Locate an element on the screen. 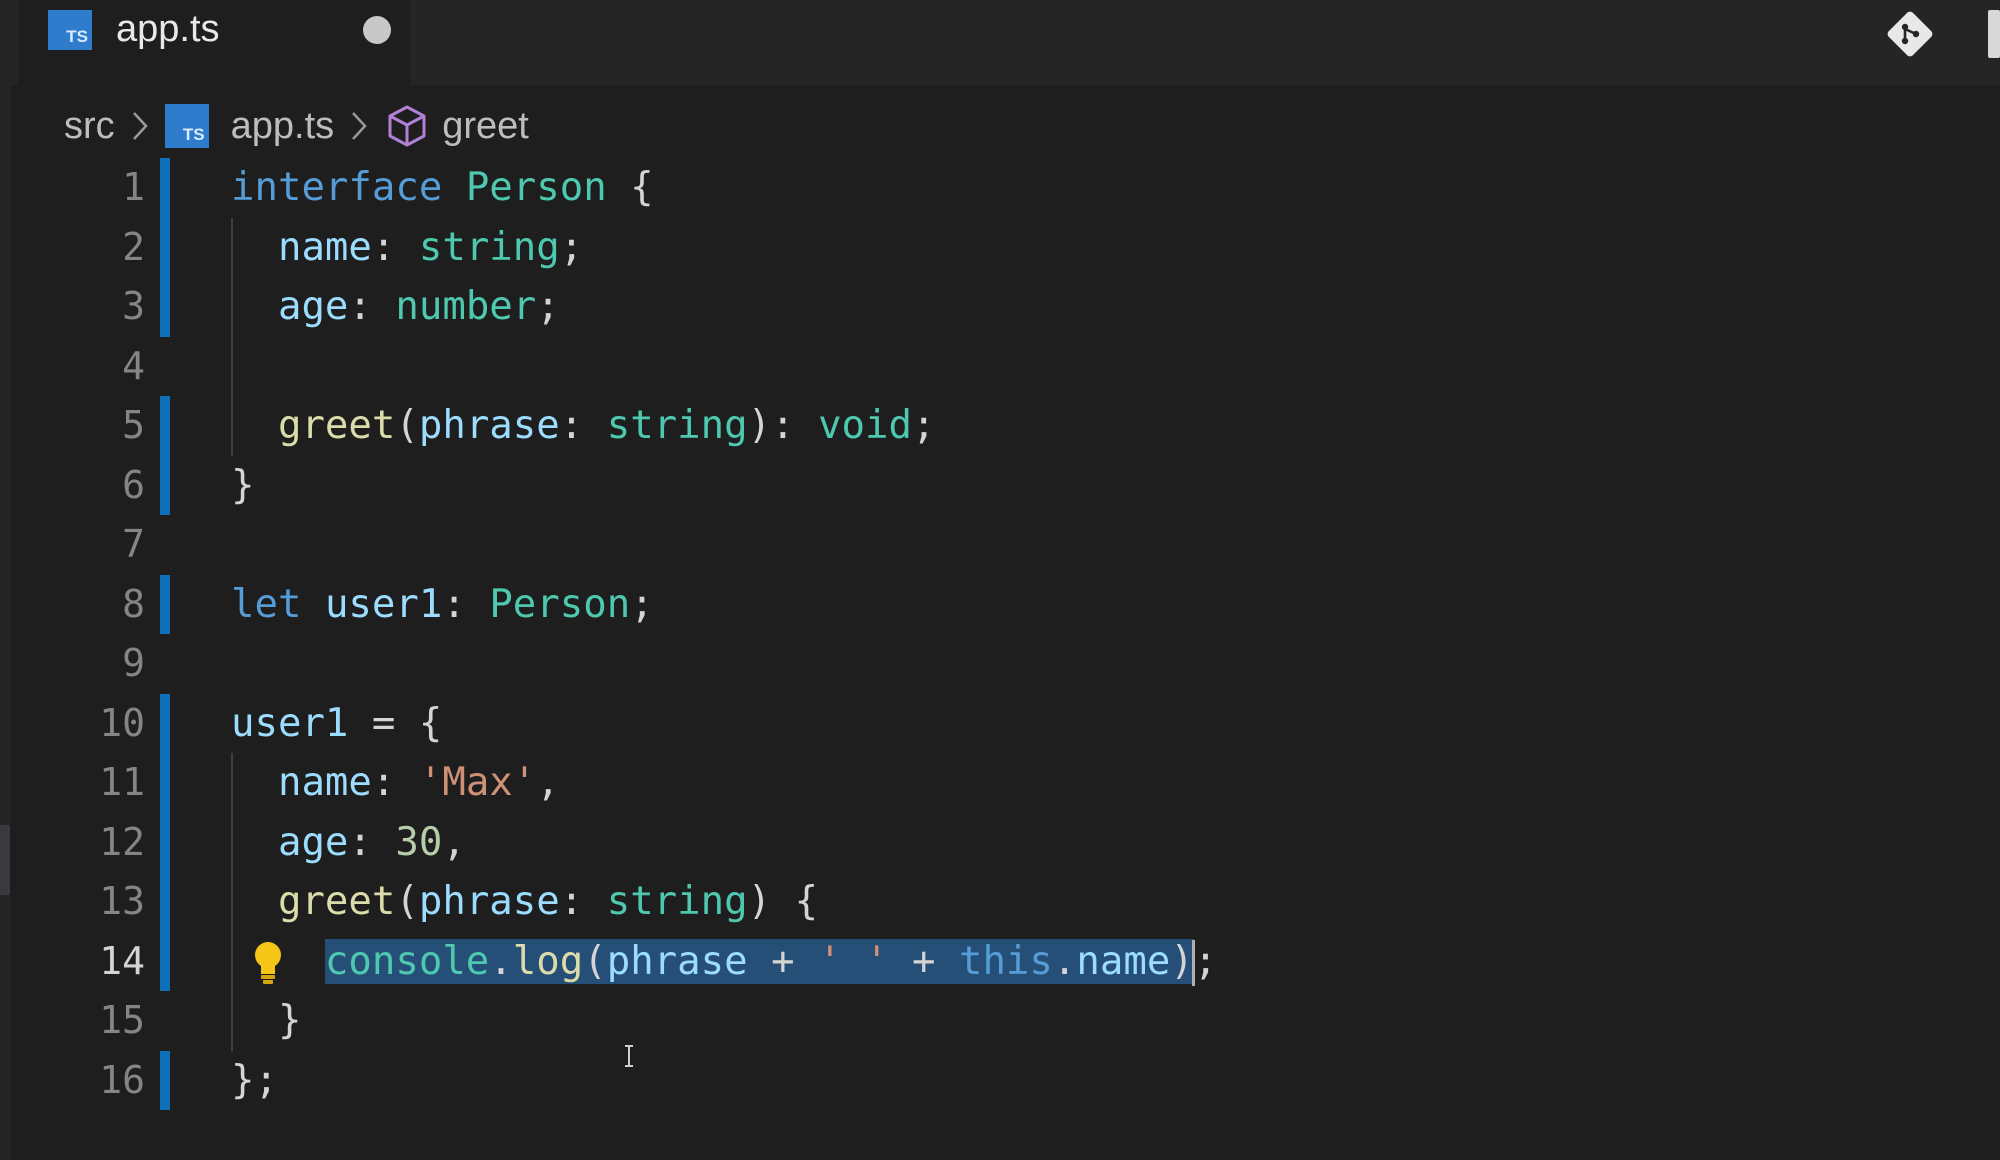 Image resolution: width=2000 pixels, height=1160 pixels. code-line: 6} is located at coordinates (1000, 485).